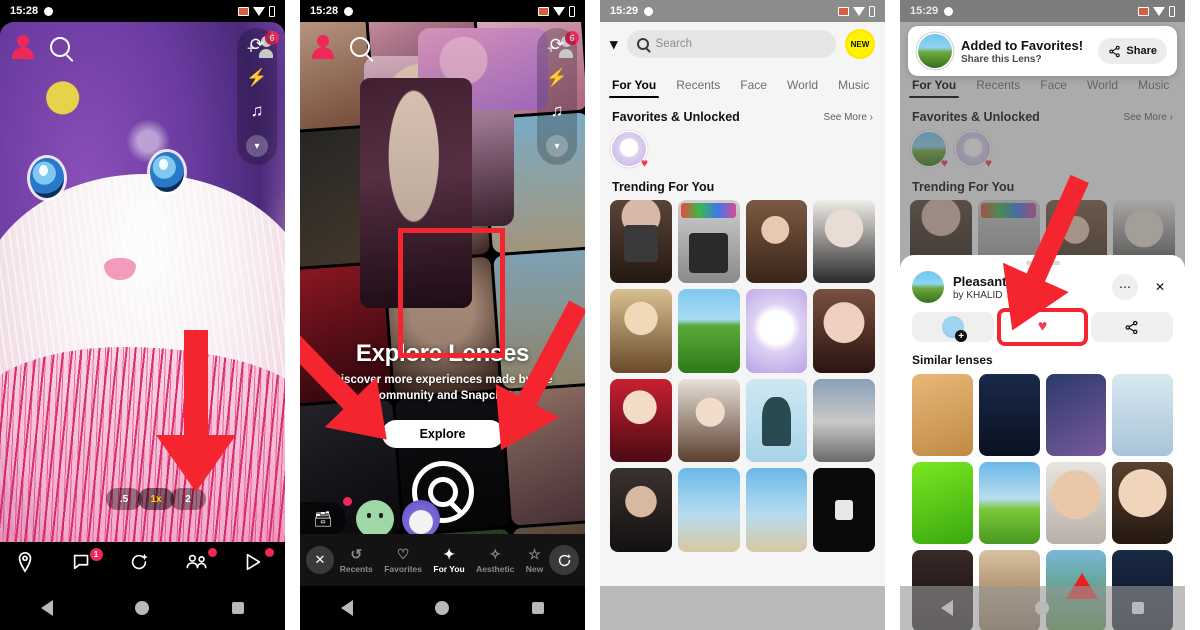 Image resolution: width=1200 pixels, height=630 pixels. What do you see at coordinates (663, 187) in the screenshot?
I see `trending-section-title: Trending For You` at bounding box center [663, 187].